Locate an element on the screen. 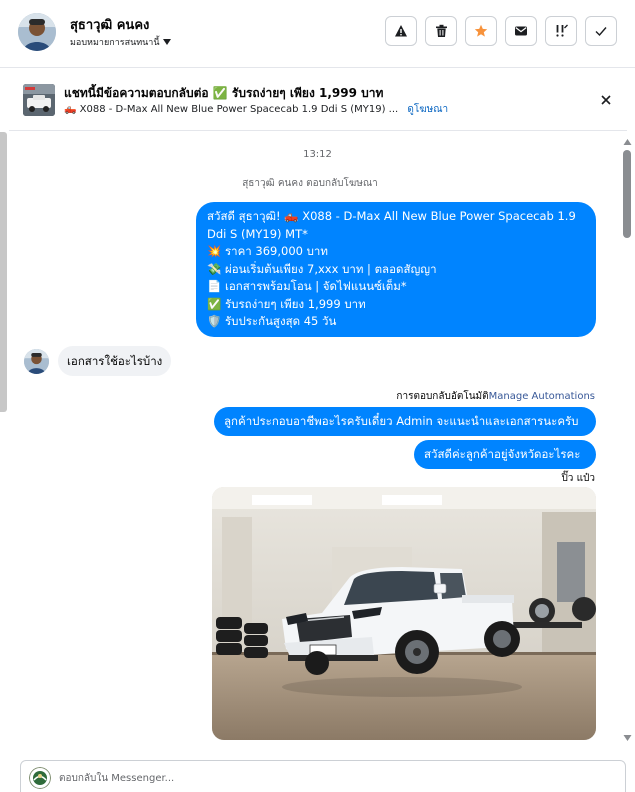 The image size is (635, 792). caret-down-icon is located at coordinates (166, 42).